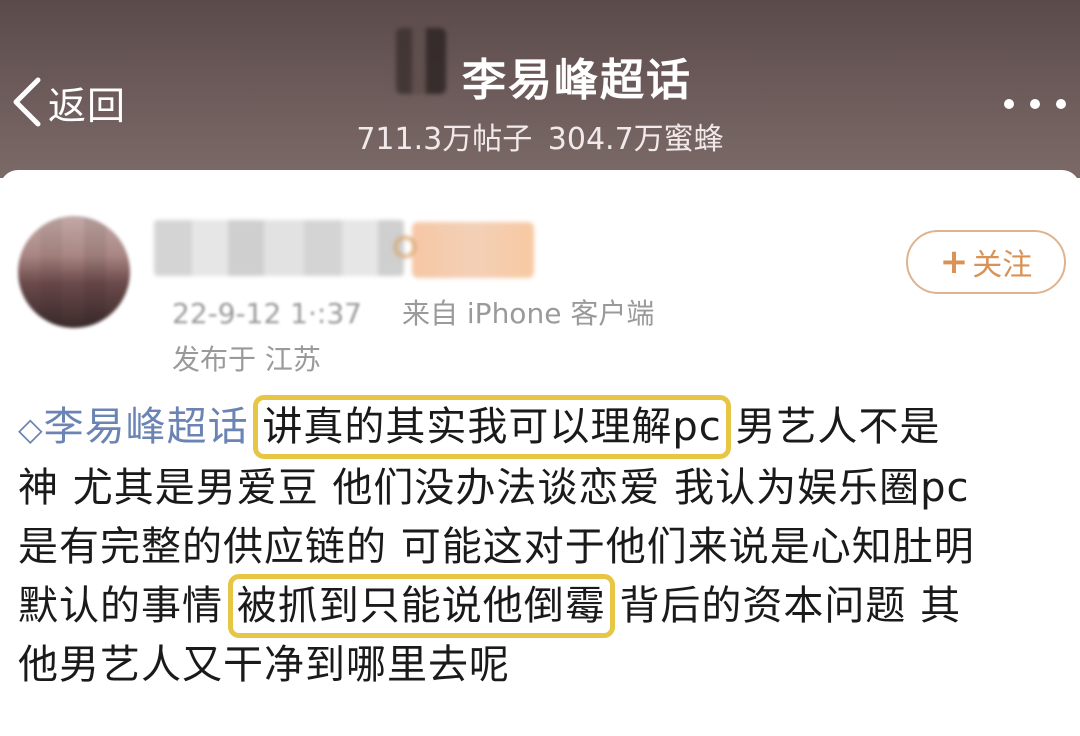  Describe the element at coordinates (838, 427) in the screenshot. I see `post-text-segment: 男艺人不是` at that location.